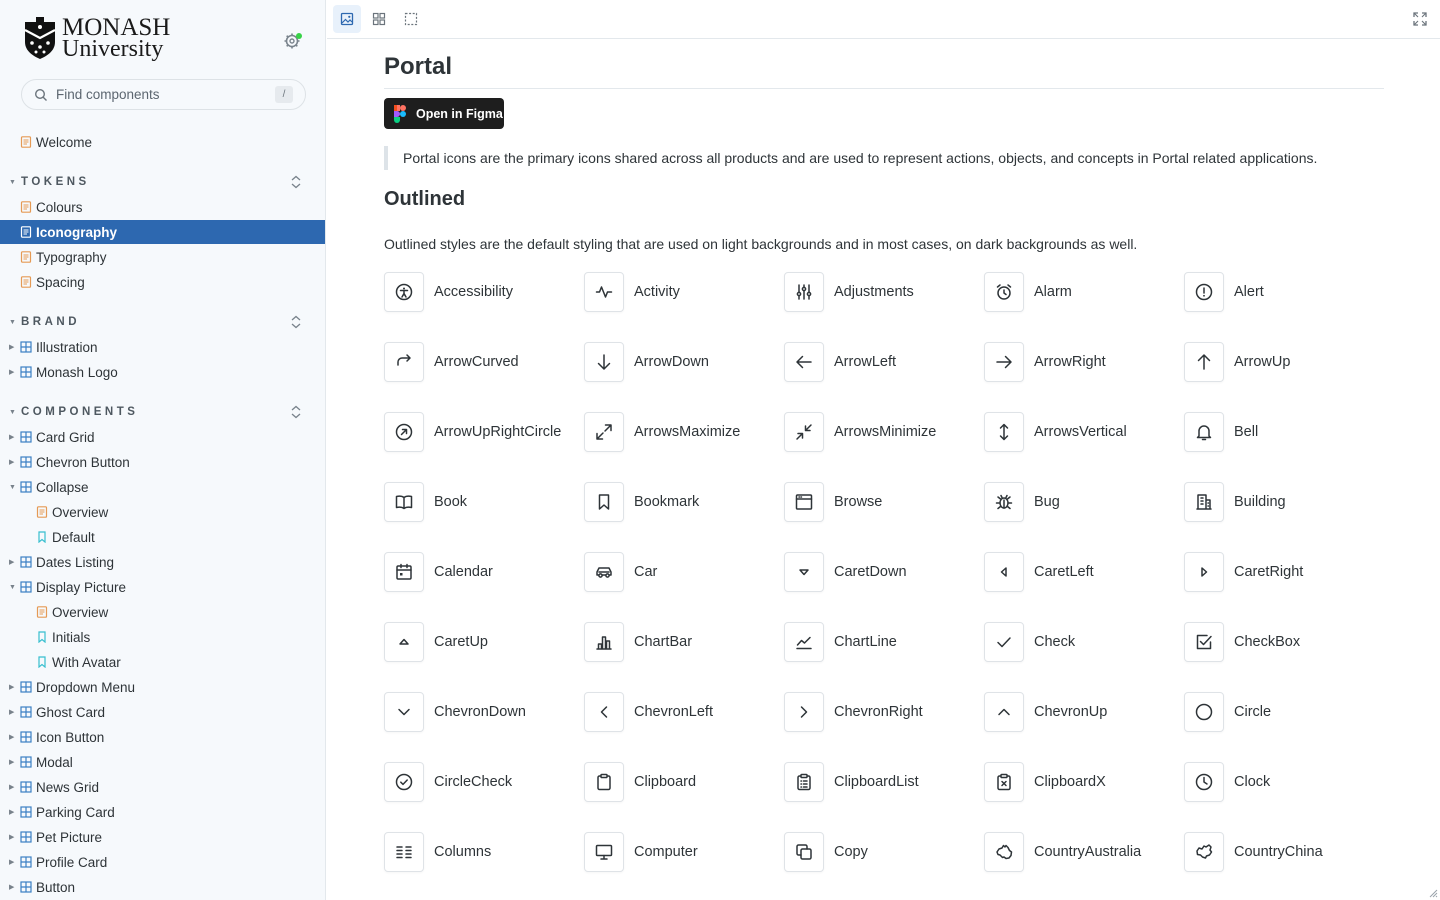  I want to click on icon-tile-copy: Copy, so click(884, 852).